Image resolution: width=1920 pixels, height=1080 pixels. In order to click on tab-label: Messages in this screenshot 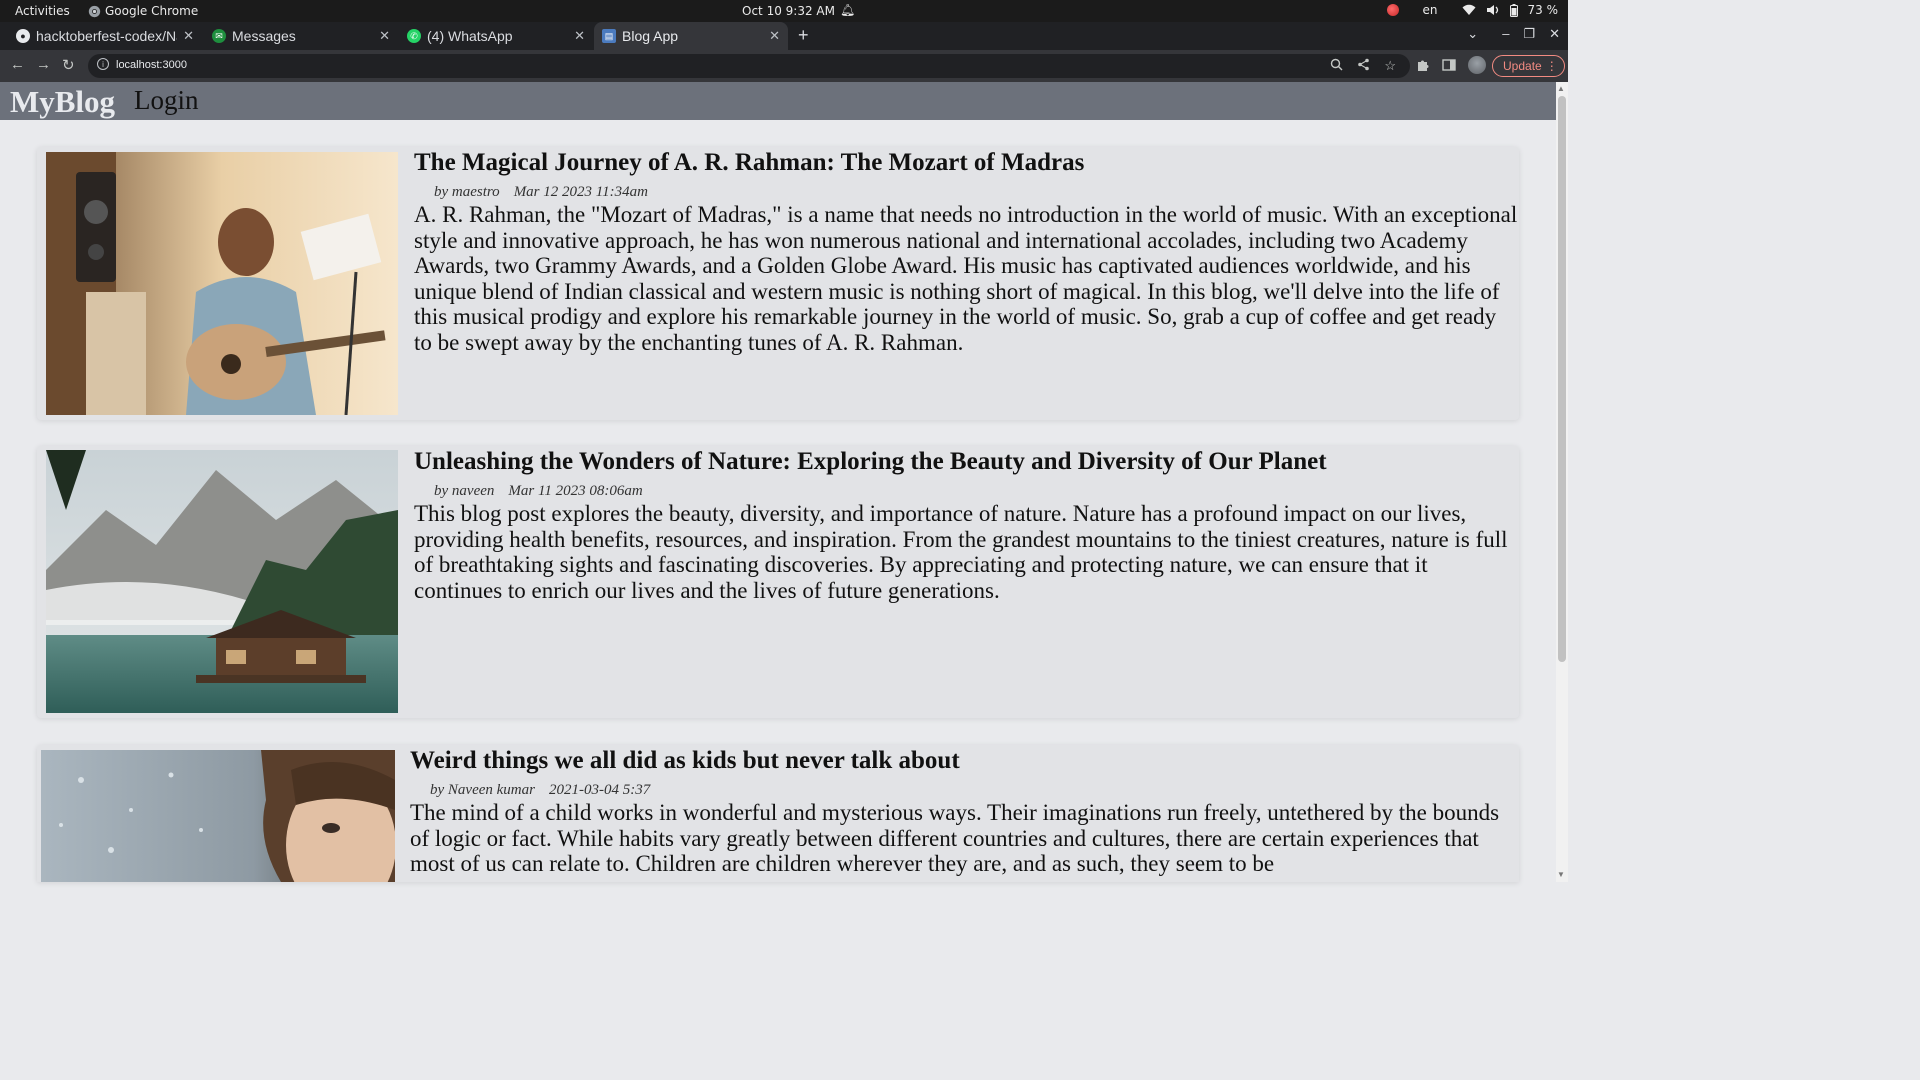, I will do `click(264, 36)`.